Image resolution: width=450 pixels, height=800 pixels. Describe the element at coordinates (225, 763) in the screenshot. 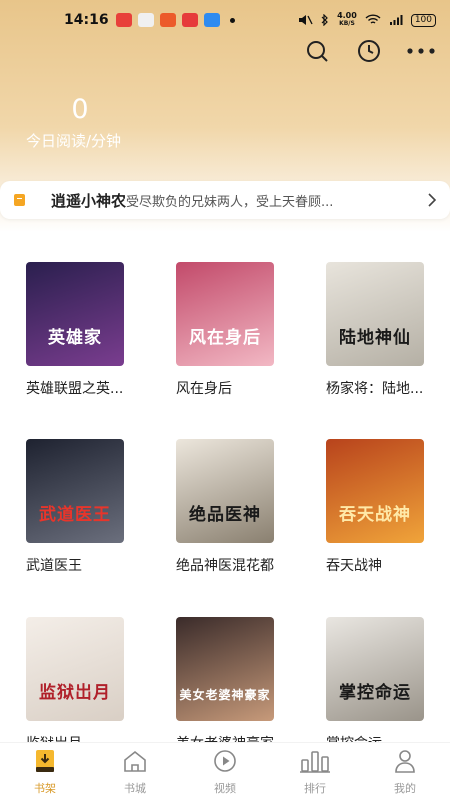

I see `video-icon` at that location.